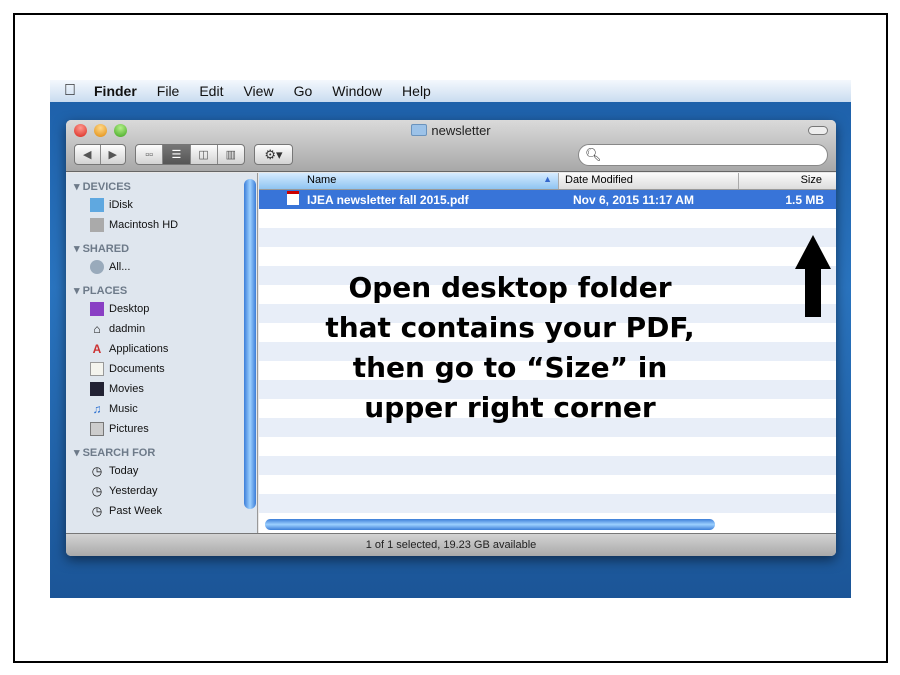  What do you see at coordinates (451, 146) in the screenshot?
I see `title-bar: newsletter ◀ ▶ ▫▫ ☰ ◫ ▥ ⚙▾ 🔍︎` at bounding box center [451, 146].